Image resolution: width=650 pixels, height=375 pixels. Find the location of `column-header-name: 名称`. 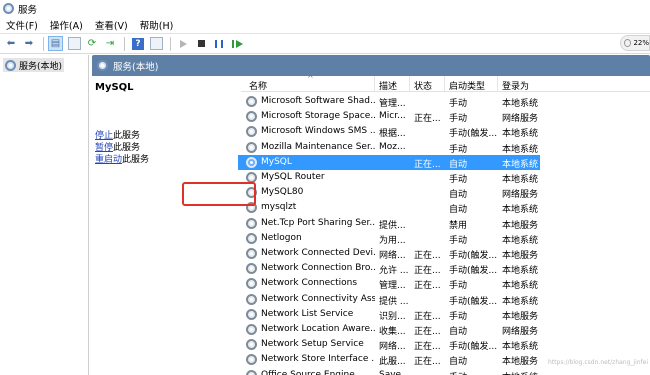

column-header-name: 名称 is located at coordinates (258, 85).